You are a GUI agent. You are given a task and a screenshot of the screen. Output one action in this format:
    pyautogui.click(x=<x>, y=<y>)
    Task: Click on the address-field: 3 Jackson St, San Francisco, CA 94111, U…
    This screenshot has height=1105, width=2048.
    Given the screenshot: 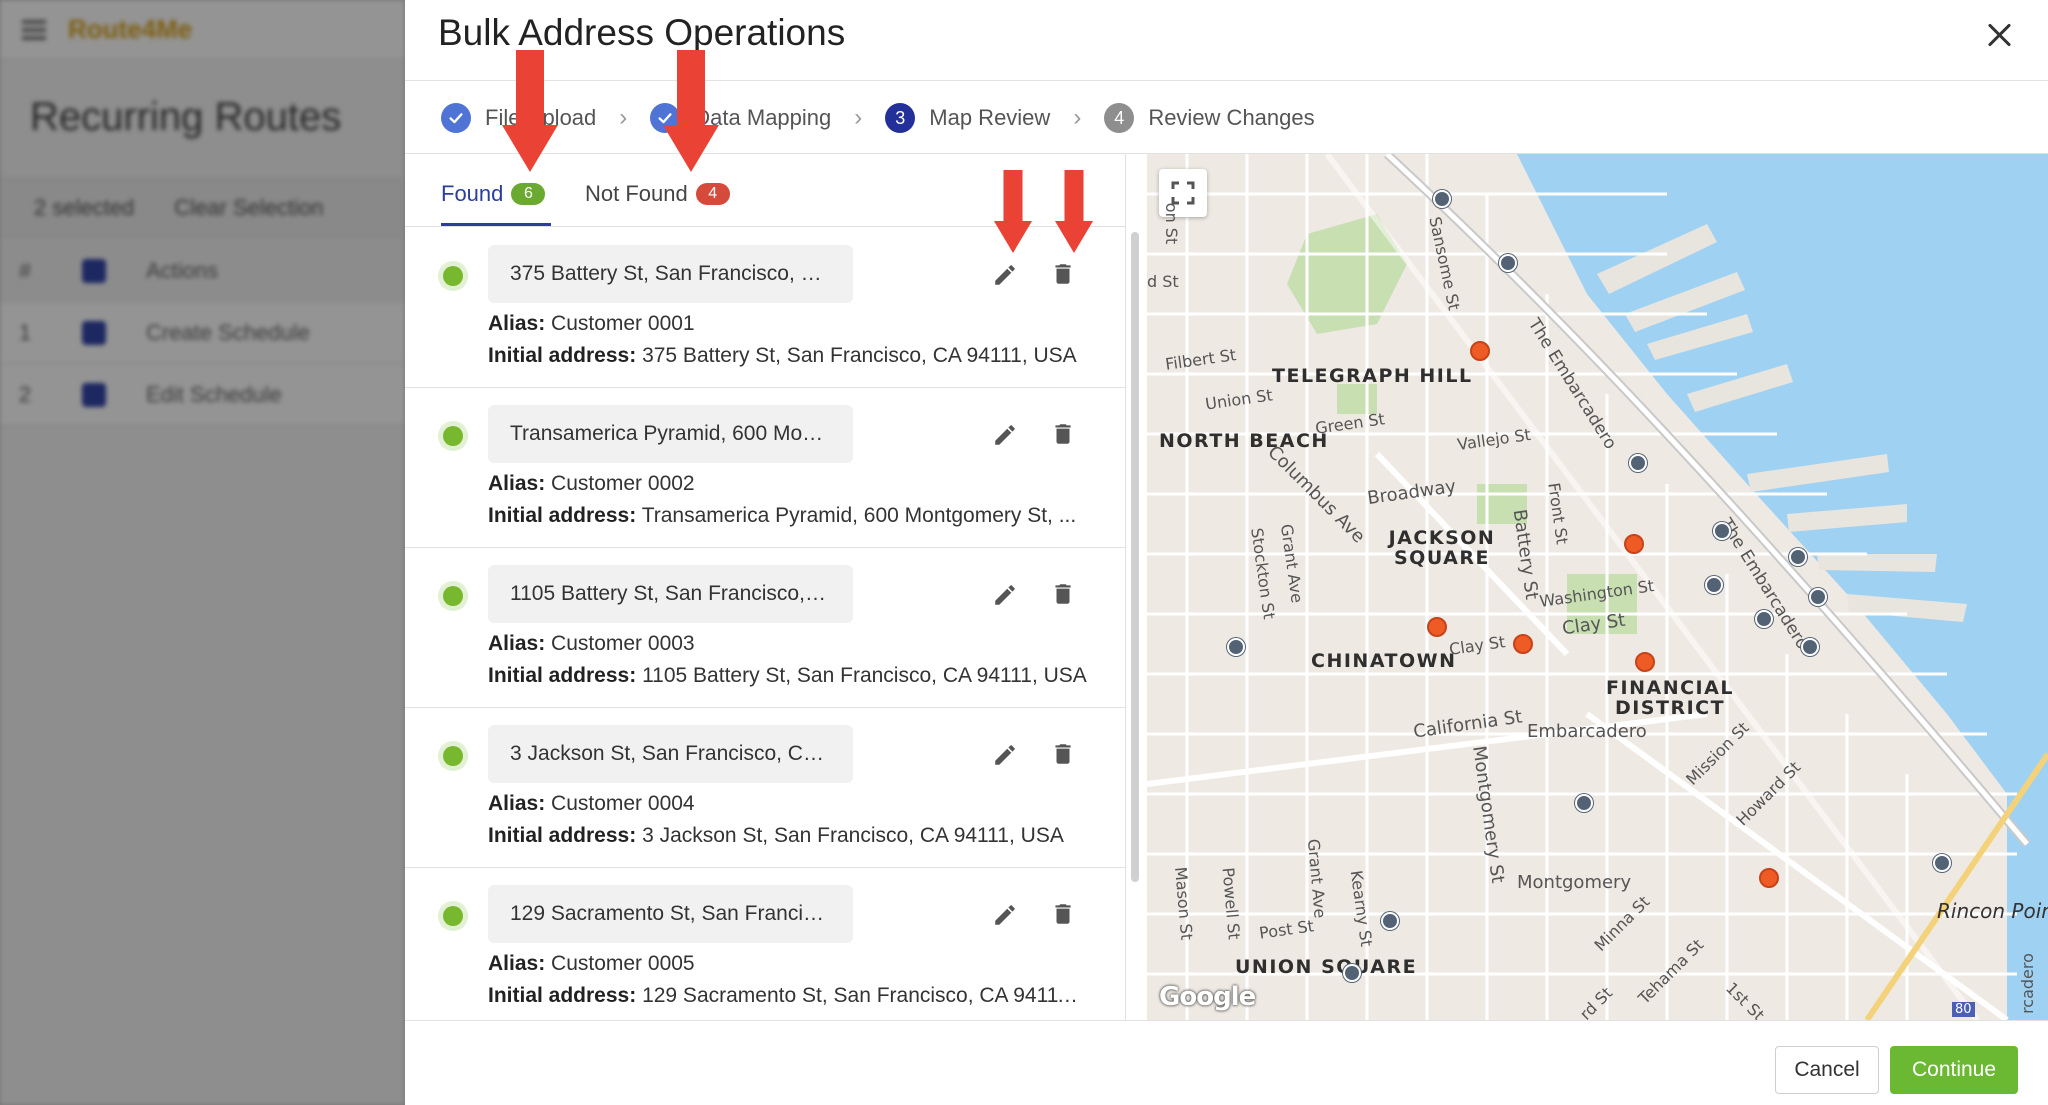 What is the action you would take?
    pyautogui.click(x=670, y=754)
    